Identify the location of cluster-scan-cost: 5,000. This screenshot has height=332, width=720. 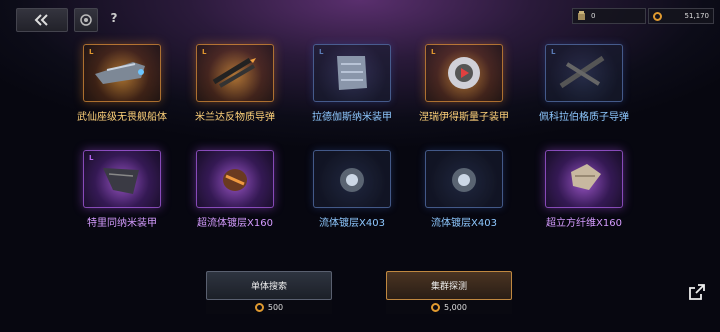
(449, 307).